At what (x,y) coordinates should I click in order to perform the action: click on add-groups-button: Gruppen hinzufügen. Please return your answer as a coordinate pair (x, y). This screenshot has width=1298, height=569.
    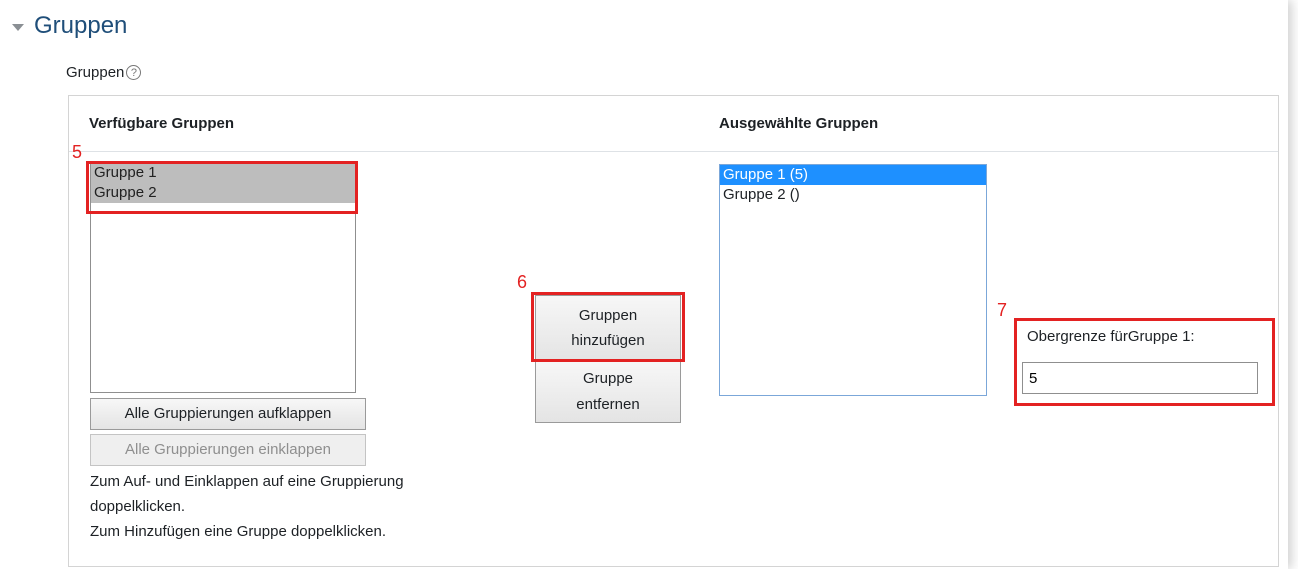
    Looking at the image, I should click on (608, 328).